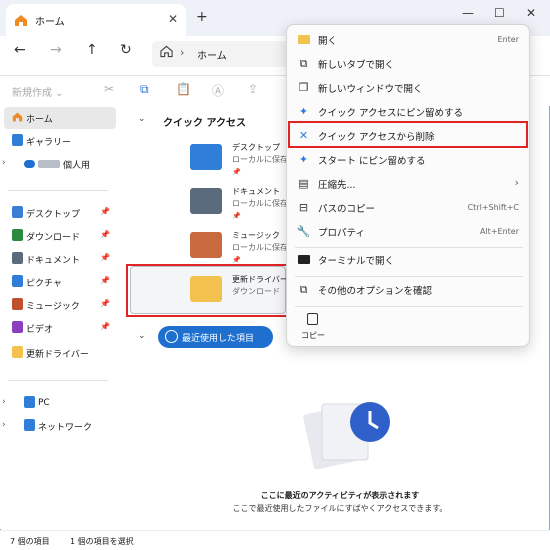 The image size is (550, 550). What do you see at coordinates (493, 207) in the screenshot?
I see `menu-item-shortcut: Ctrl+Shift+C` at bounding box center [493, 207].